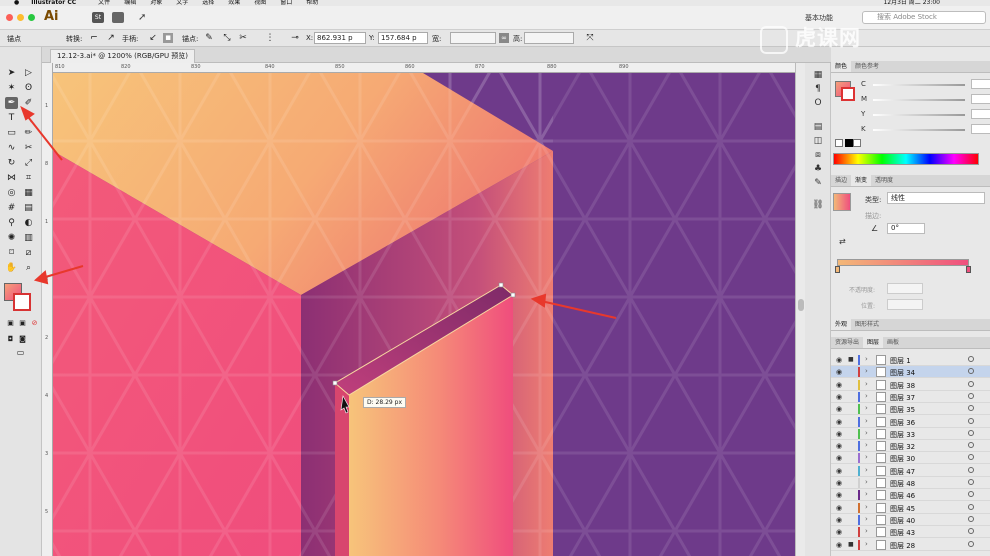 The image size is (990, 556). I want to click on pathfinder-panel-icon: ◫, so click(818, 141).